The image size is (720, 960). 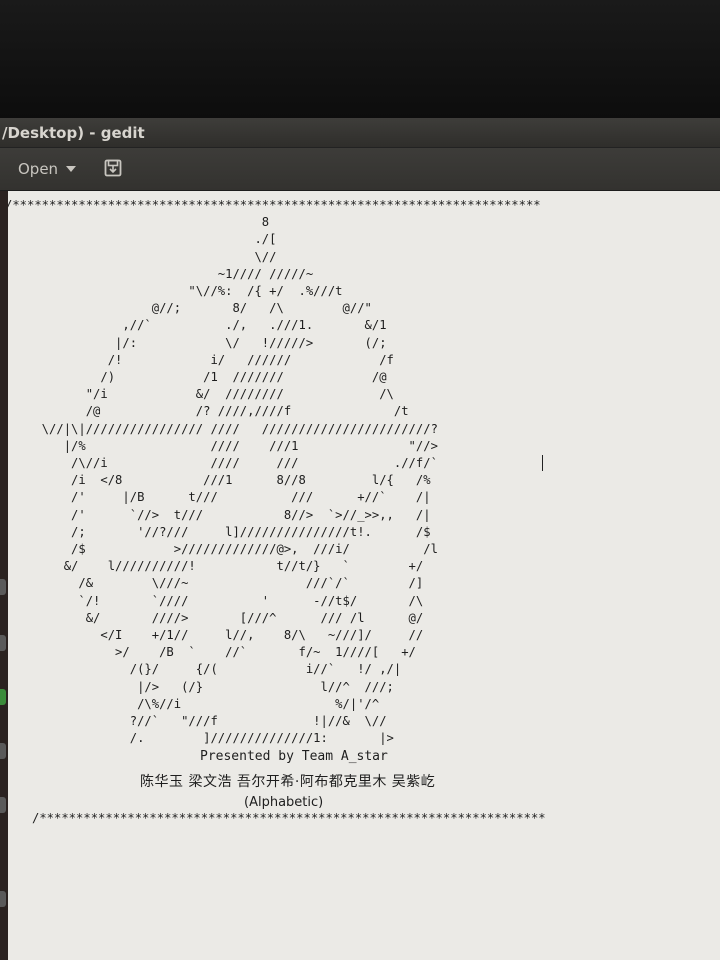 I want to click on window-titlebar: /Desktop) - gedit, so click(x=360, y=133).